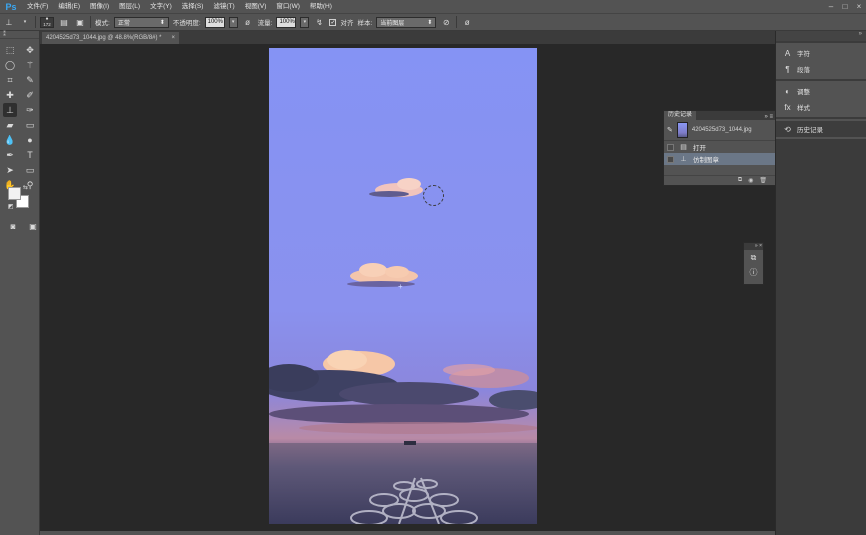 The width and height of the screenshot is (866, 535). I want to click on history-footer: ⧉ ◉ 🗑, so click(719, 180).